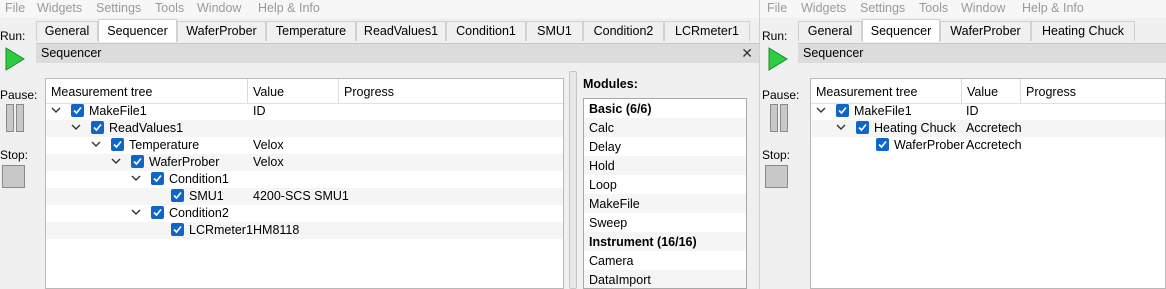  What do you see at coordinates (304, 128) in the screenshot?
I see `tree-row: ReadValues1` at bounding box center [304, 128].